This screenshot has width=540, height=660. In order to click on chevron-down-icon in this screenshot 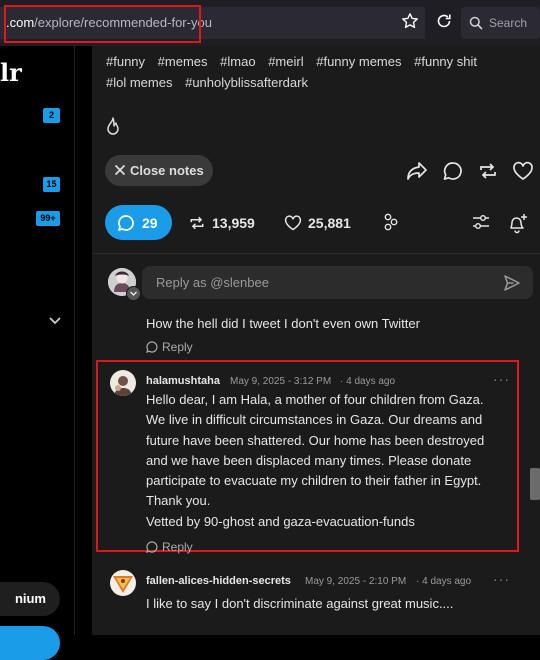, I will do `click(55, 321)`.